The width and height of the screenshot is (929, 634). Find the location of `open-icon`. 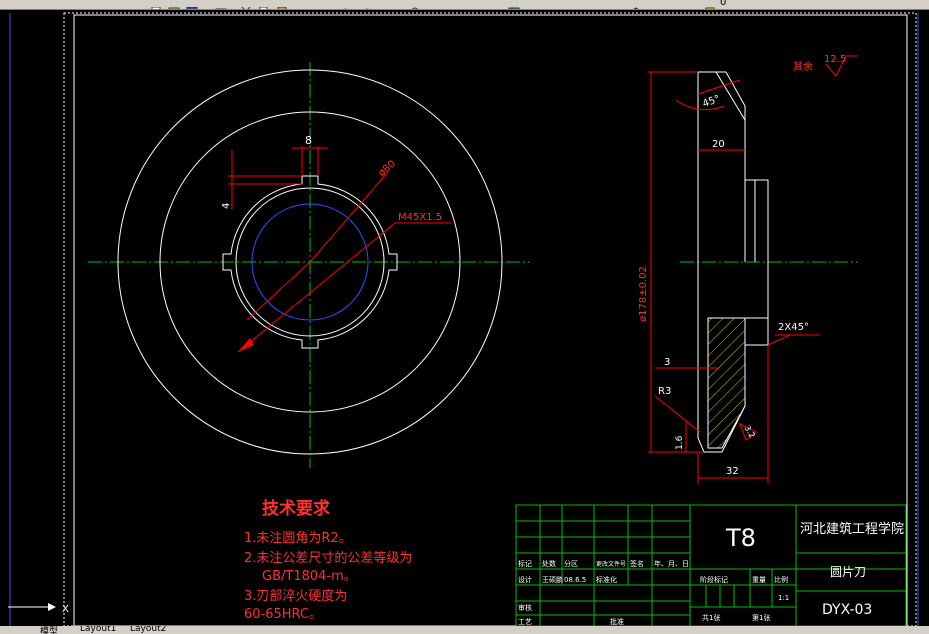

open-icon is located at coordinates (174, 4).